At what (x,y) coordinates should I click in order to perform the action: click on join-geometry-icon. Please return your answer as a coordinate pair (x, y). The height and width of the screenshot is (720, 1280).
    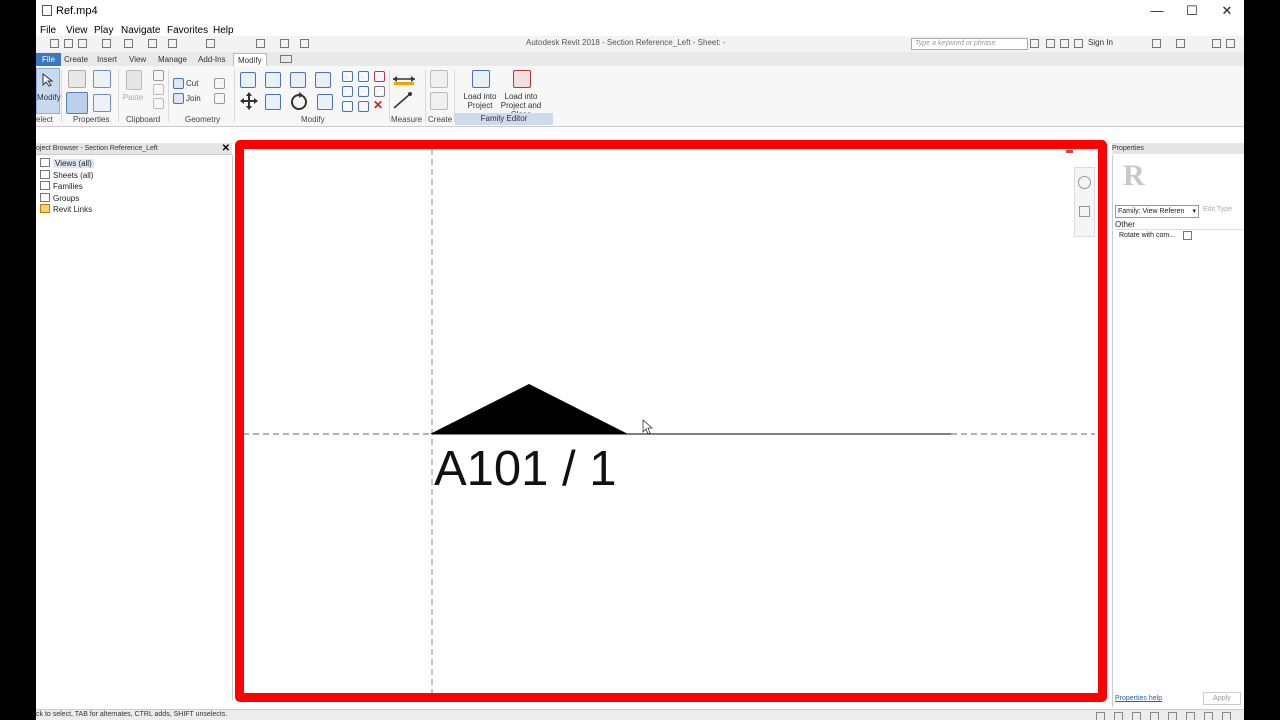
    Looking at the image, I should click on (178, 98).